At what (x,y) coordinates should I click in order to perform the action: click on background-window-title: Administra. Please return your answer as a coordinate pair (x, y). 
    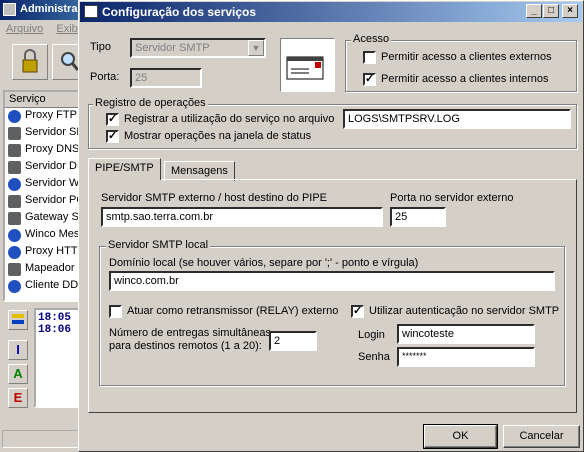
    Looking at the image, I should click on (45, 10).